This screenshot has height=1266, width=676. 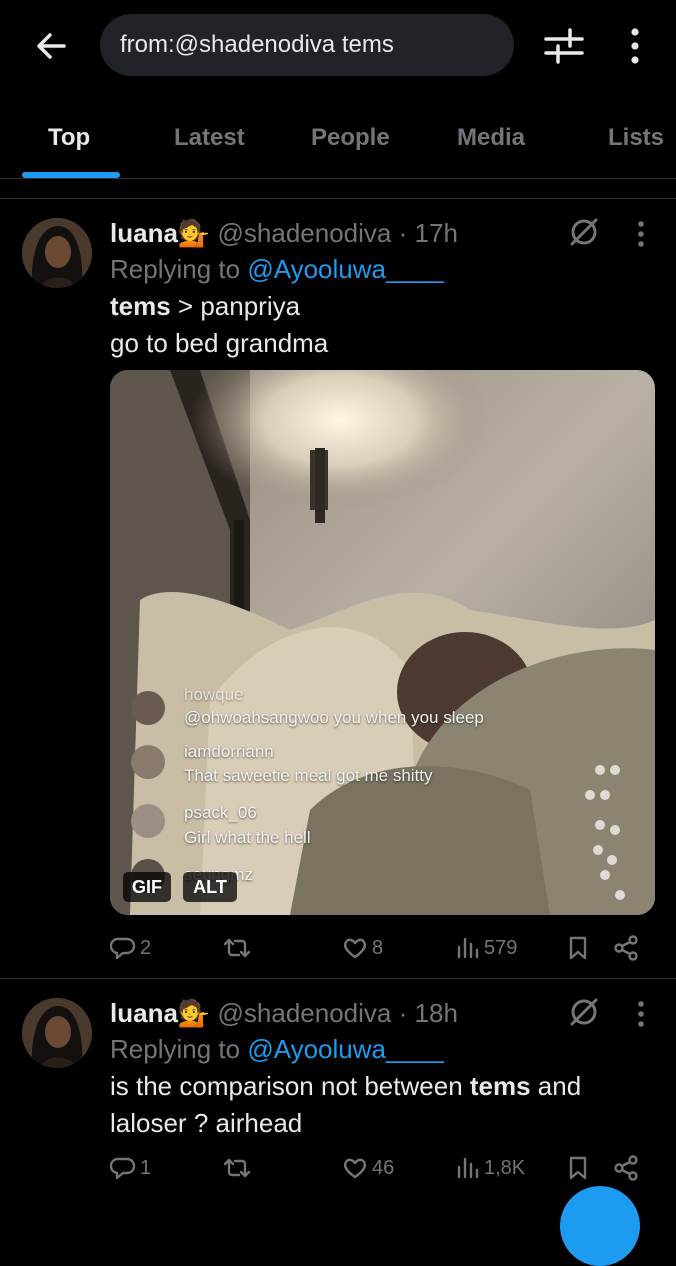 I want to click on reply-count: 2, so click(x=146, y=947).